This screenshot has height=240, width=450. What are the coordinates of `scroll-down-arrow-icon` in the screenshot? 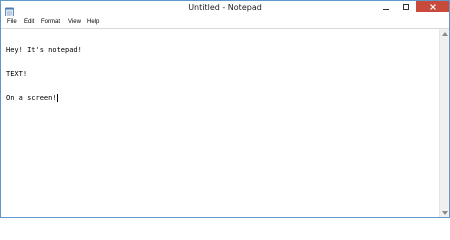 It's located at (444, 212).